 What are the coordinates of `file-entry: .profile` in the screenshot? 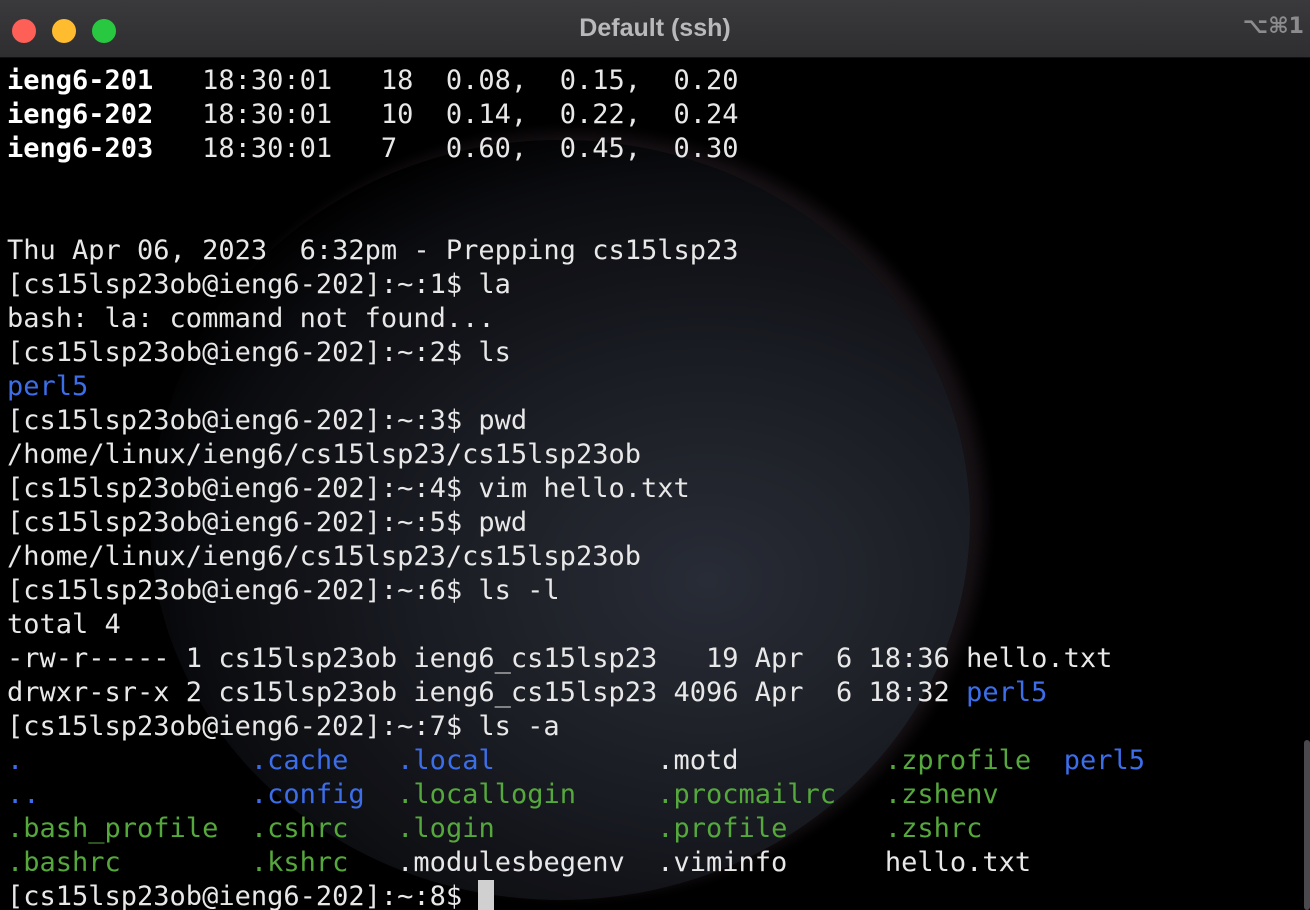 It's located at (722, 828).